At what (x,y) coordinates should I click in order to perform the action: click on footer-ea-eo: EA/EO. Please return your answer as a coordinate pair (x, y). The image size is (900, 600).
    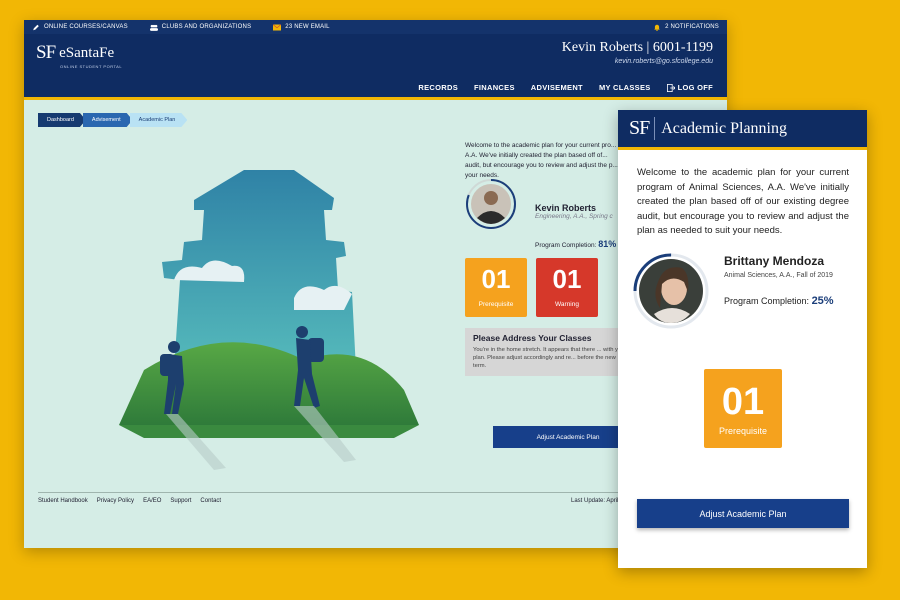
    Looking at the image, I should click on (152, 501).